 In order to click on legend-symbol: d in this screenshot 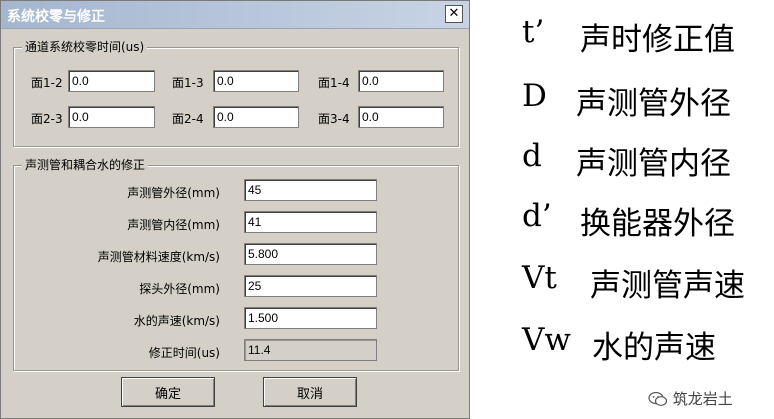, I will do `click(532, 156)`.